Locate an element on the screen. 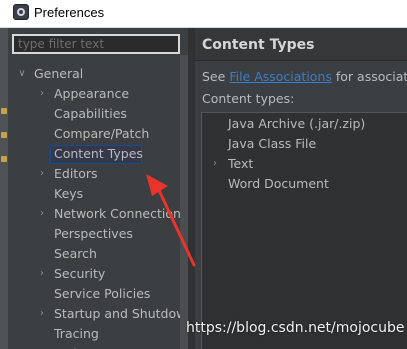 This screenshot has width=407, height=349. file-associations-link: File Associations is located at coordinates (280, 76).